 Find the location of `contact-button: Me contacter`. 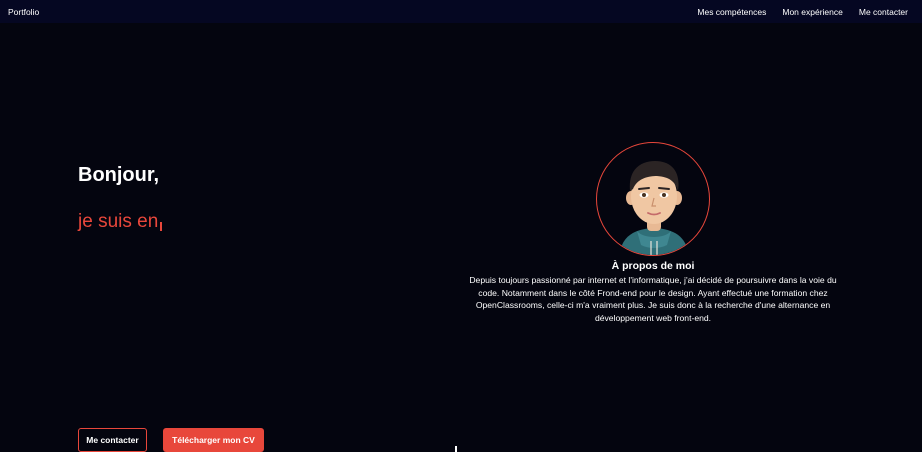

contact-button: Me contacter is located at coordinates (112, 440).